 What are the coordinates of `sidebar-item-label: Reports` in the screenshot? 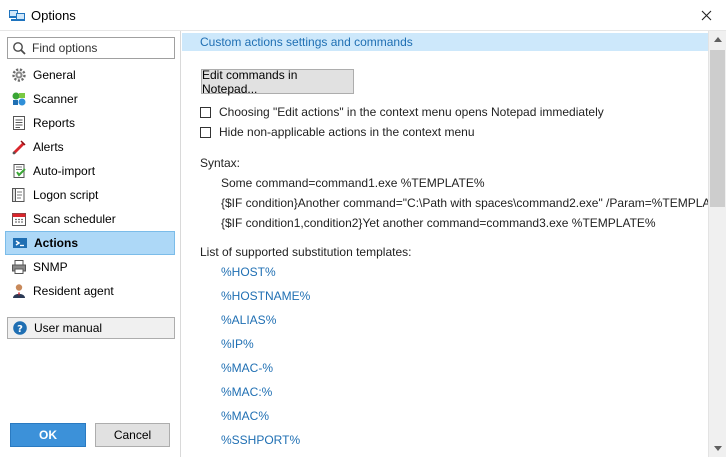 It's located at (54, 123).